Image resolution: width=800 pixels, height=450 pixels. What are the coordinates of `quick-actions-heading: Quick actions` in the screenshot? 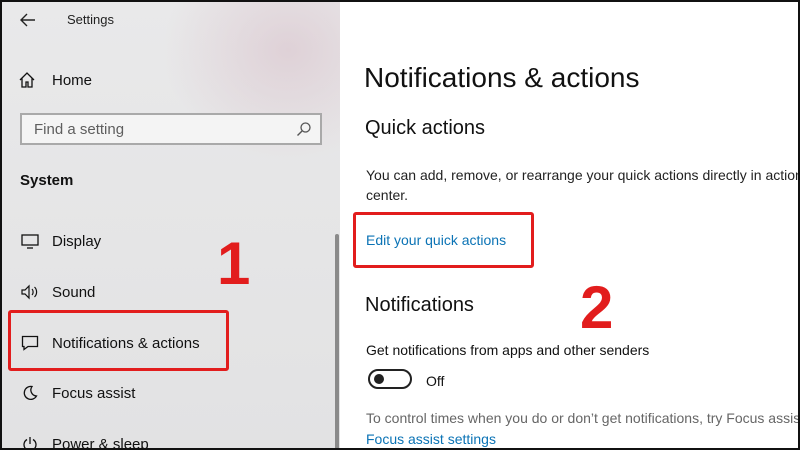 It's located at (425, 128).